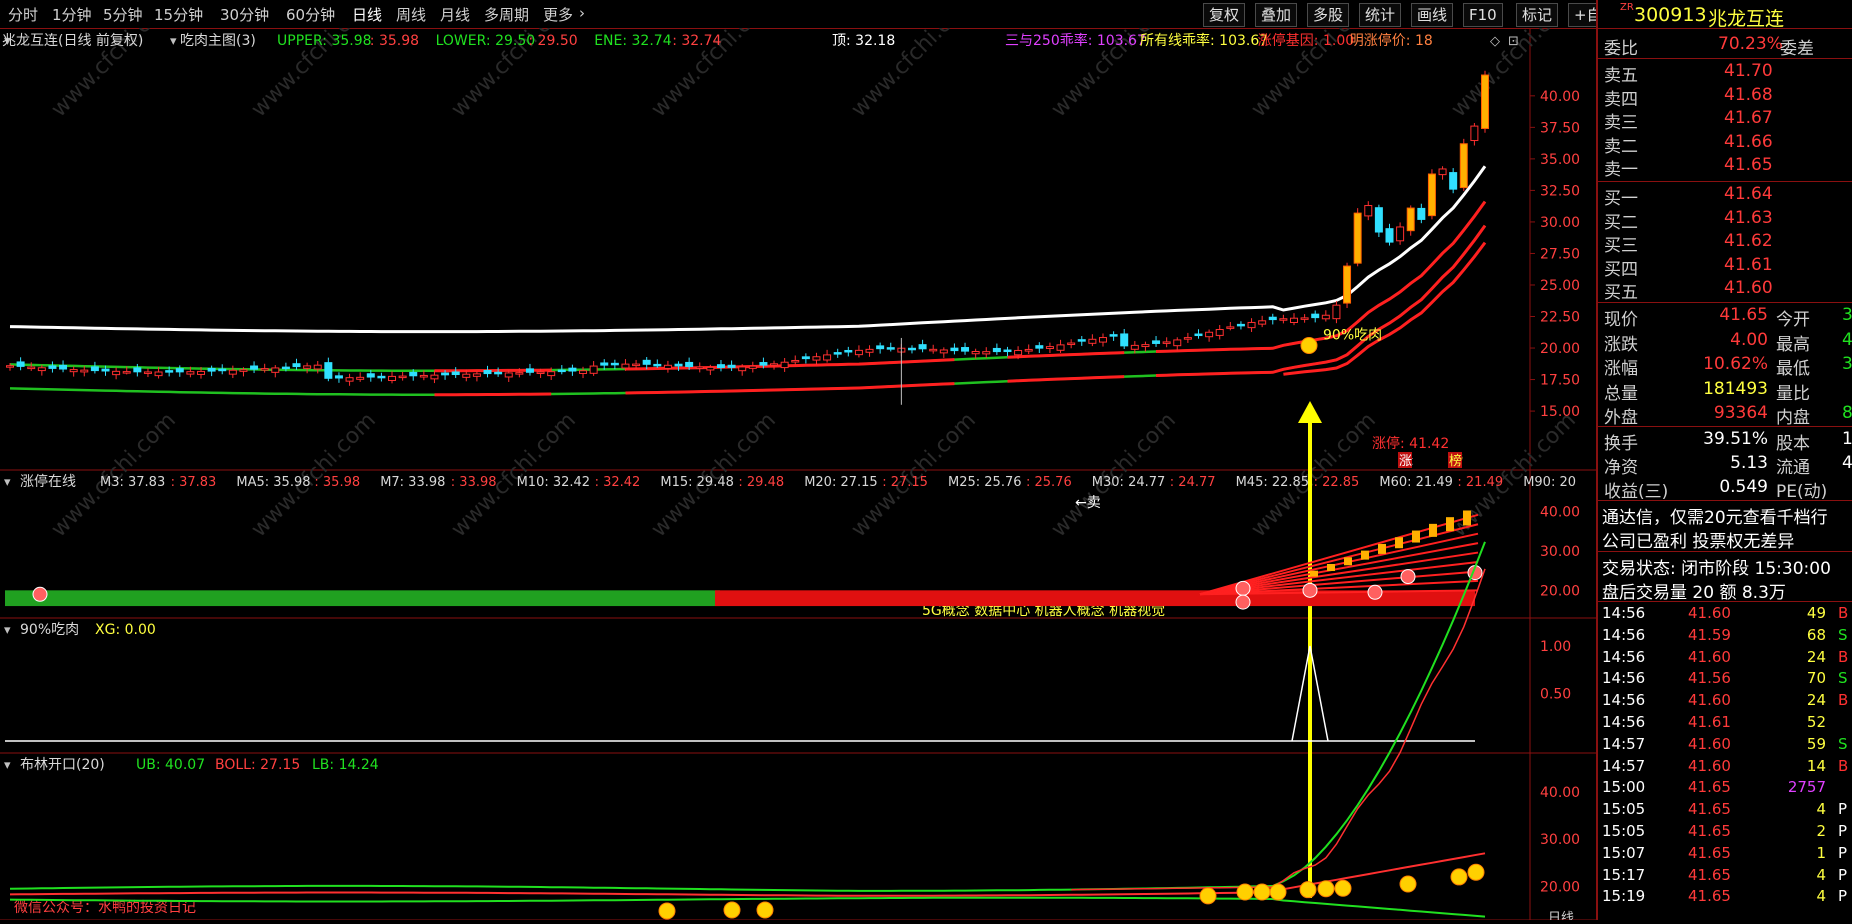  I want to click on tick-row: 14:56 41.59 68 S, so click(1725, 638).